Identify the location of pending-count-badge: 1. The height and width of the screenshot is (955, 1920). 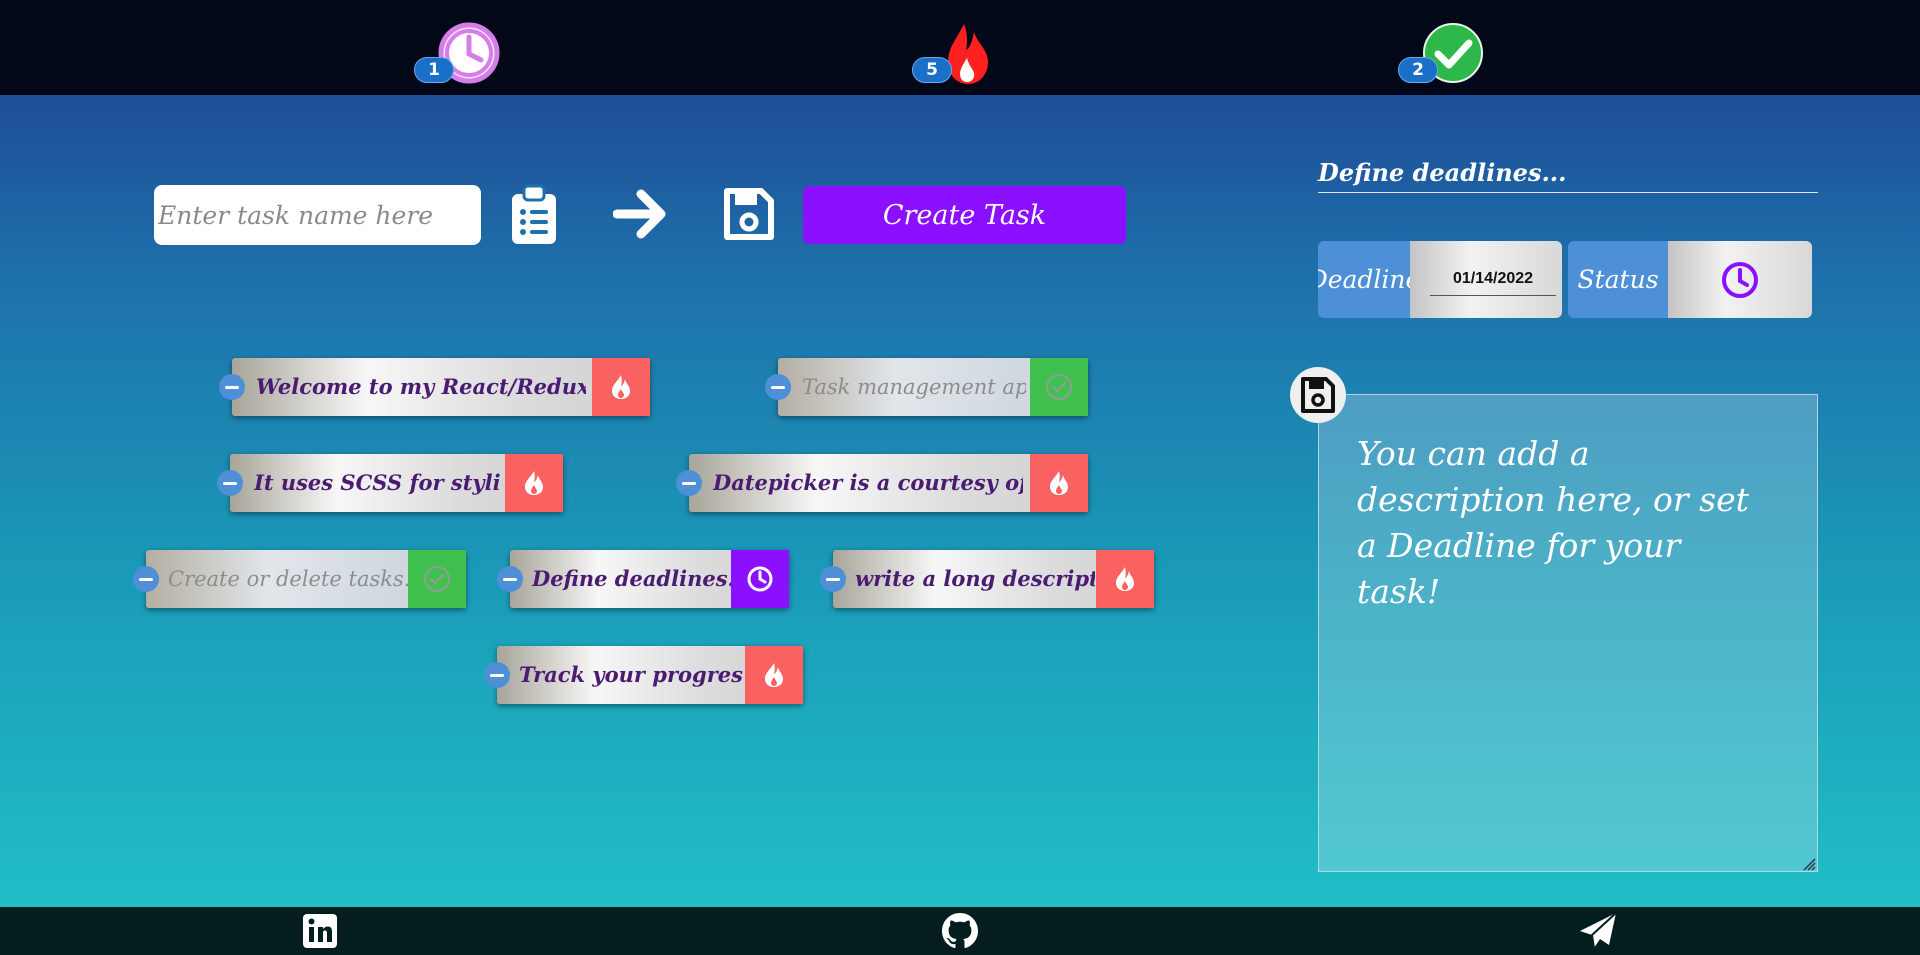
(434, 70).